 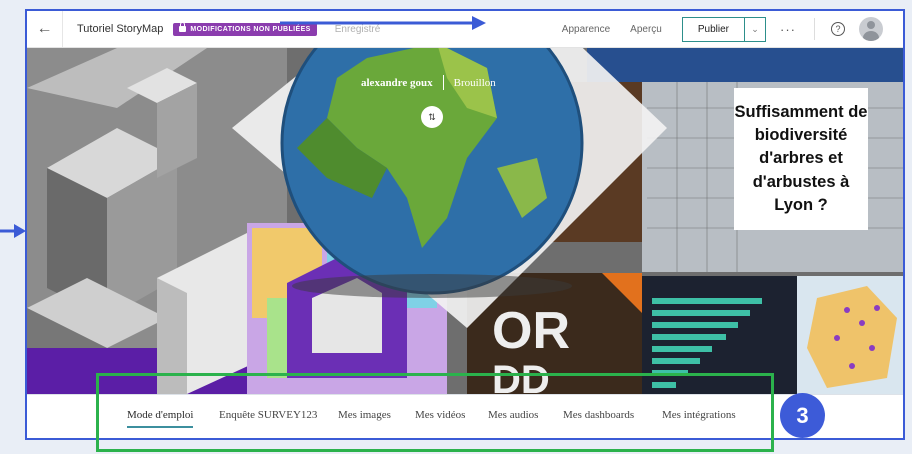 What do you see at coordinates (474, 82) in the screenshot?
I see `draft-status: Brouillon` at bounding box center [474, 82].